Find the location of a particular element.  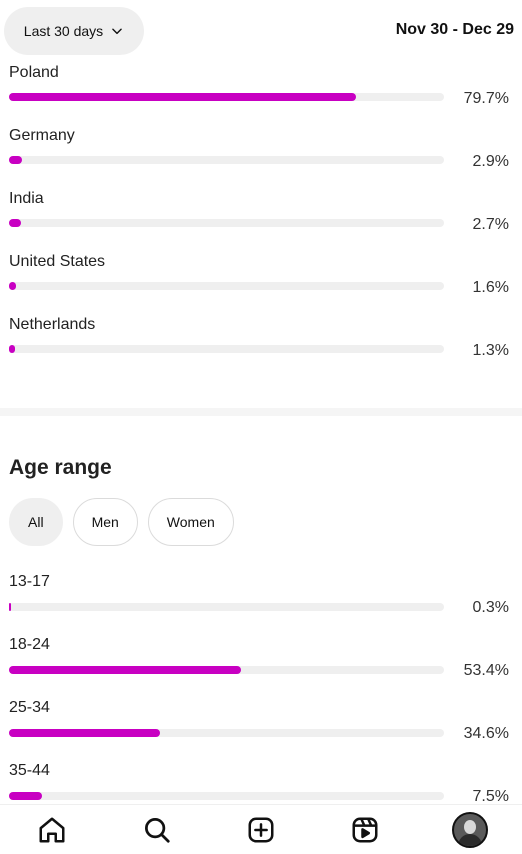

bar-row: India 2.7% is located at coordinates (261, 221).